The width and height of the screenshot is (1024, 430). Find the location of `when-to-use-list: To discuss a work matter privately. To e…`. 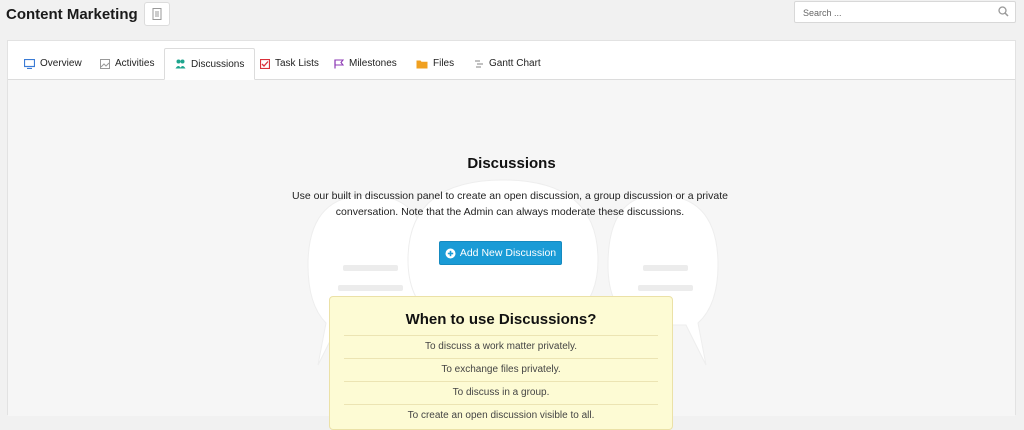

when-to-use-list: To discuss a work matter privately. To e… is located at coordinates (501, 381).